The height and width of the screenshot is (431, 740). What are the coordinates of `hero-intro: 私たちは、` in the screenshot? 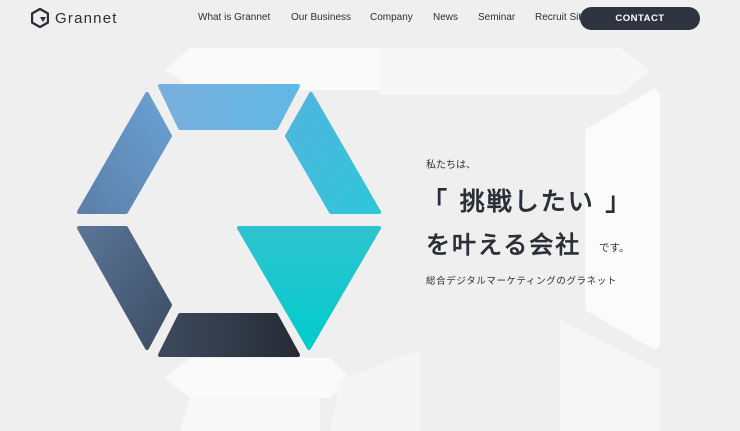 It's located at (451, 165).